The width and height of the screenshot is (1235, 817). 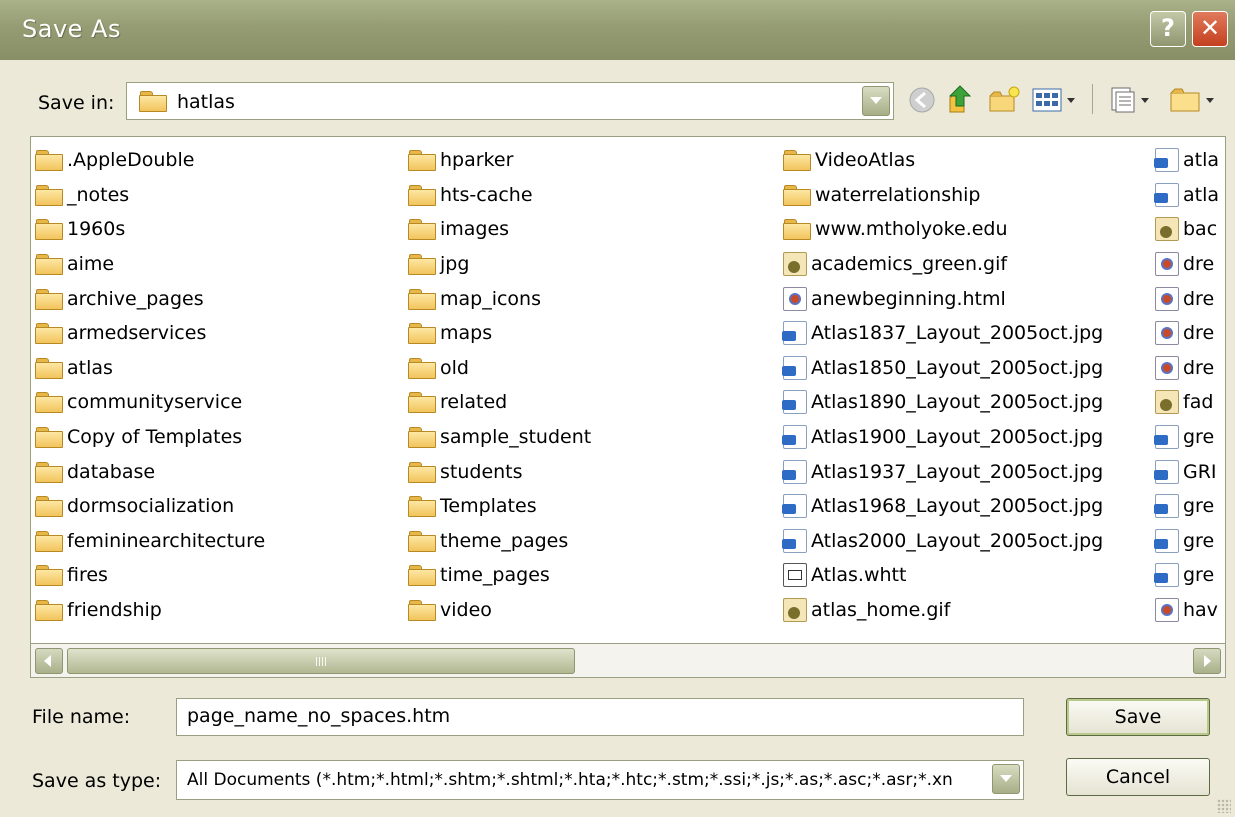 I want to click on list-item: fires, so click(x=150, y=575).